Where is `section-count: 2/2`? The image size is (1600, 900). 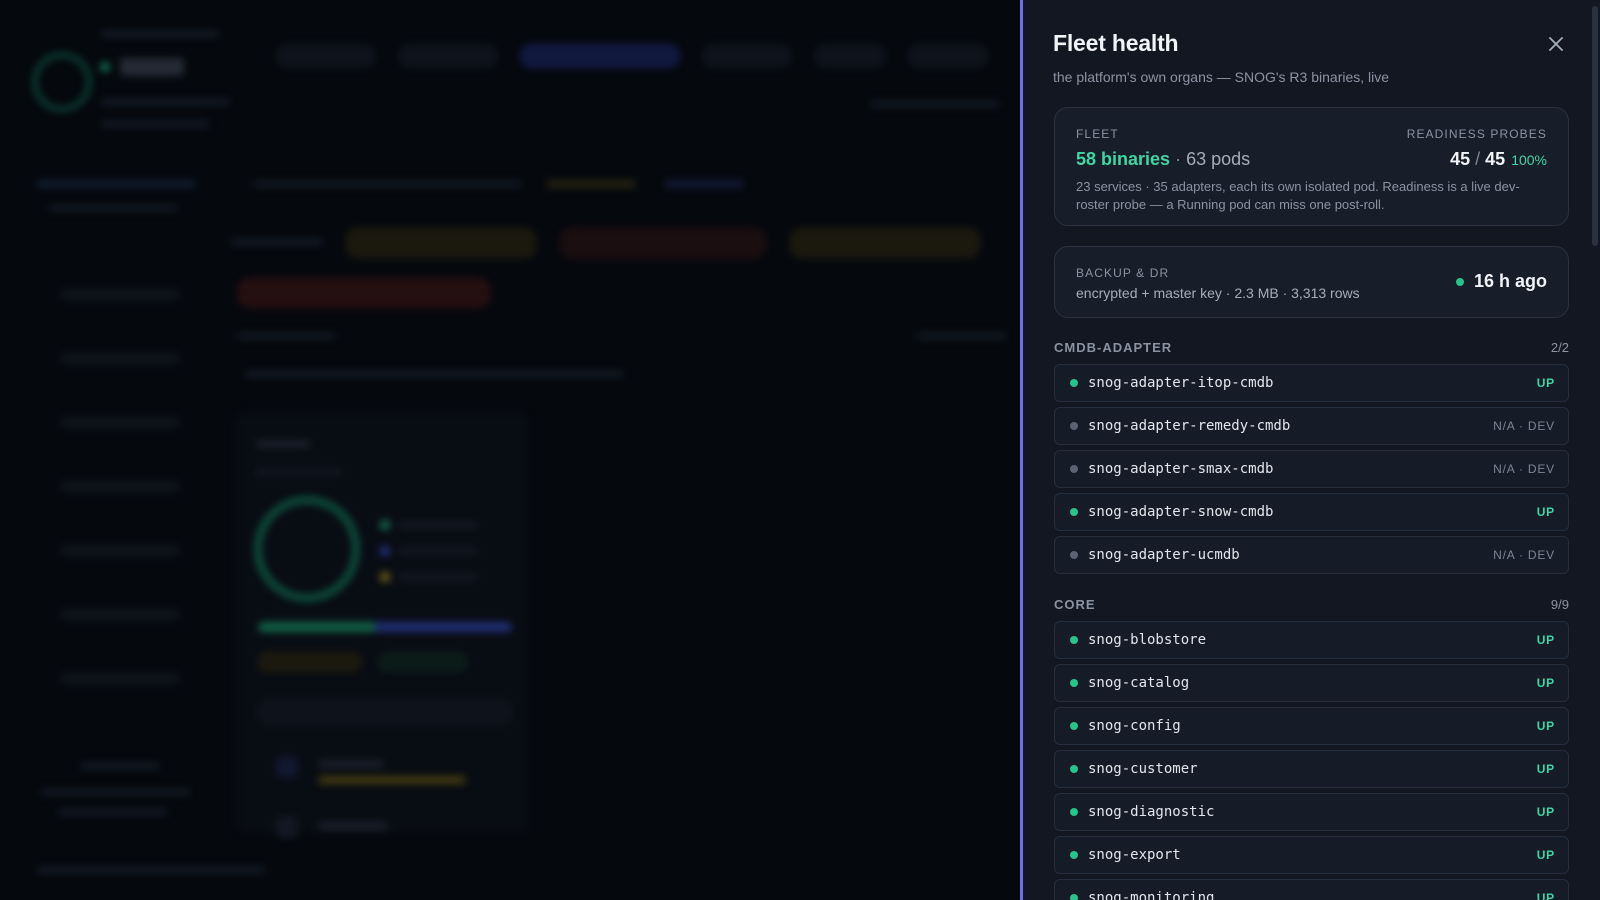
section-count: 2/2 is located at coordinates (1559, 347).